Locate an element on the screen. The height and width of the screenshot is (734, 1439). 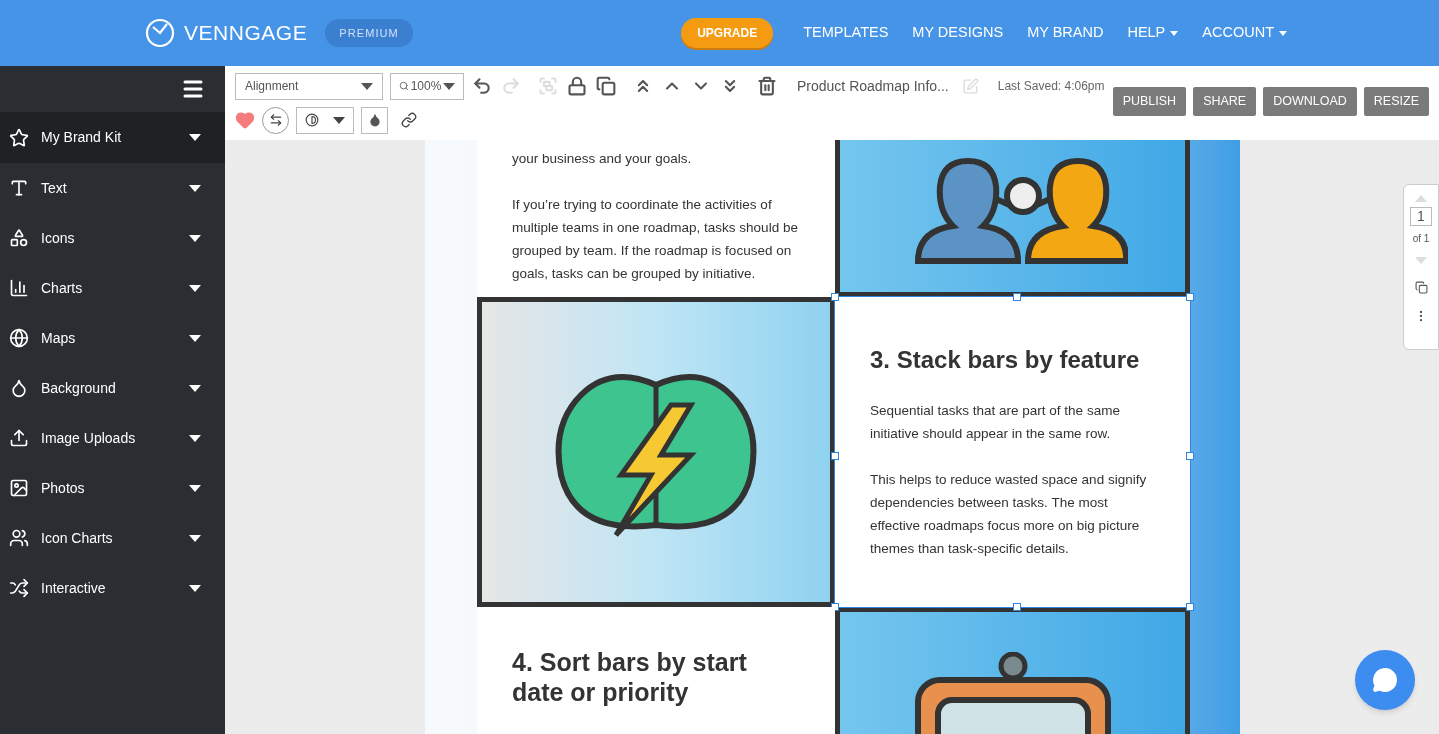
sidebar-label: Interactive is located at coordinates (74, 588).